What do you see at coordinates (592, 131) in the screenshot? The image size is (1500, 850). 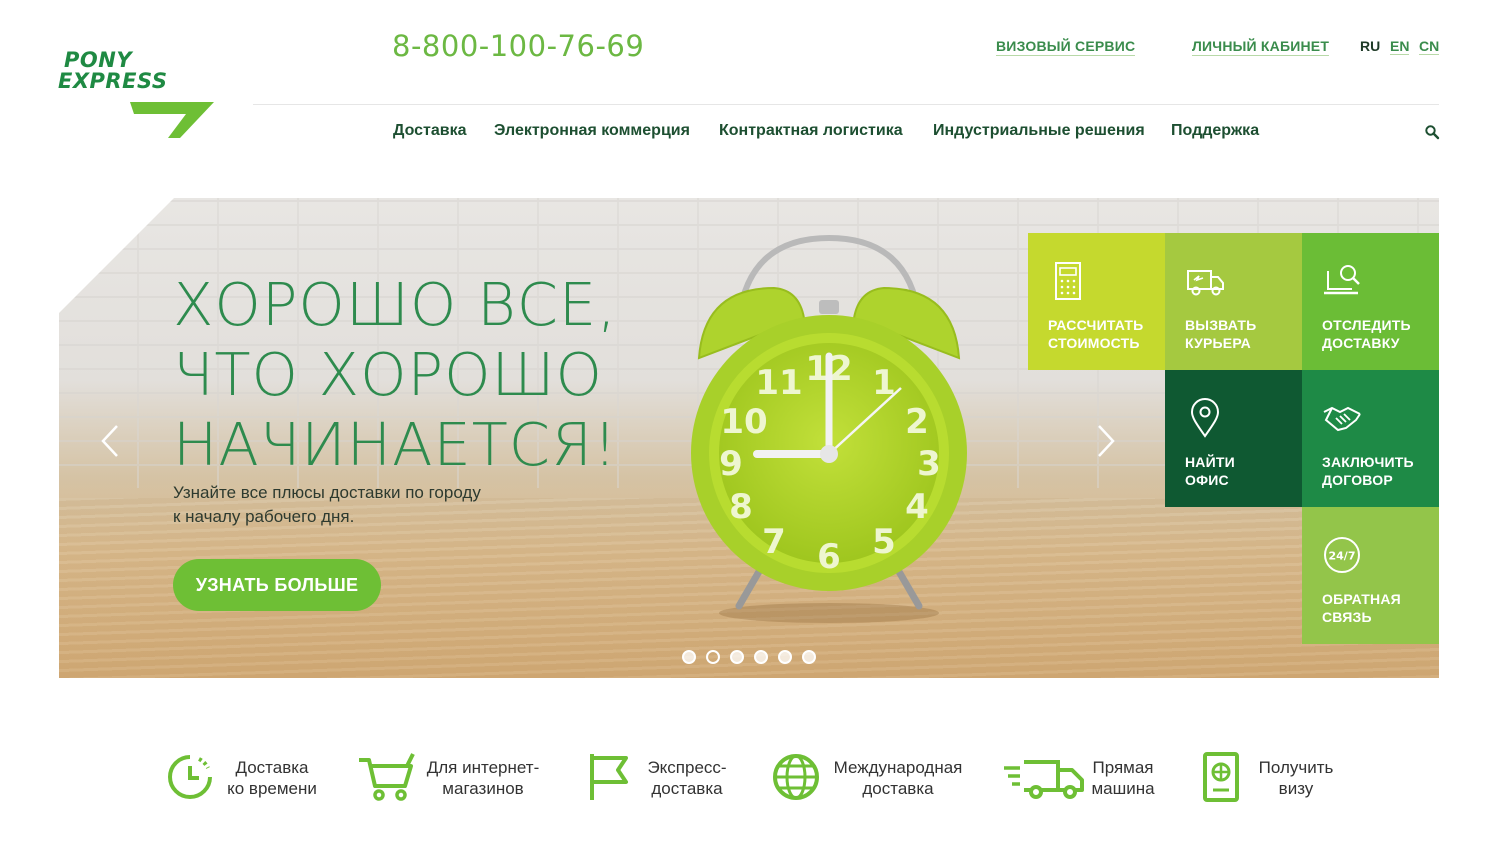 I see `nav-item-ecommerce: Электронная коммерция` at bounding box center [592, 131].